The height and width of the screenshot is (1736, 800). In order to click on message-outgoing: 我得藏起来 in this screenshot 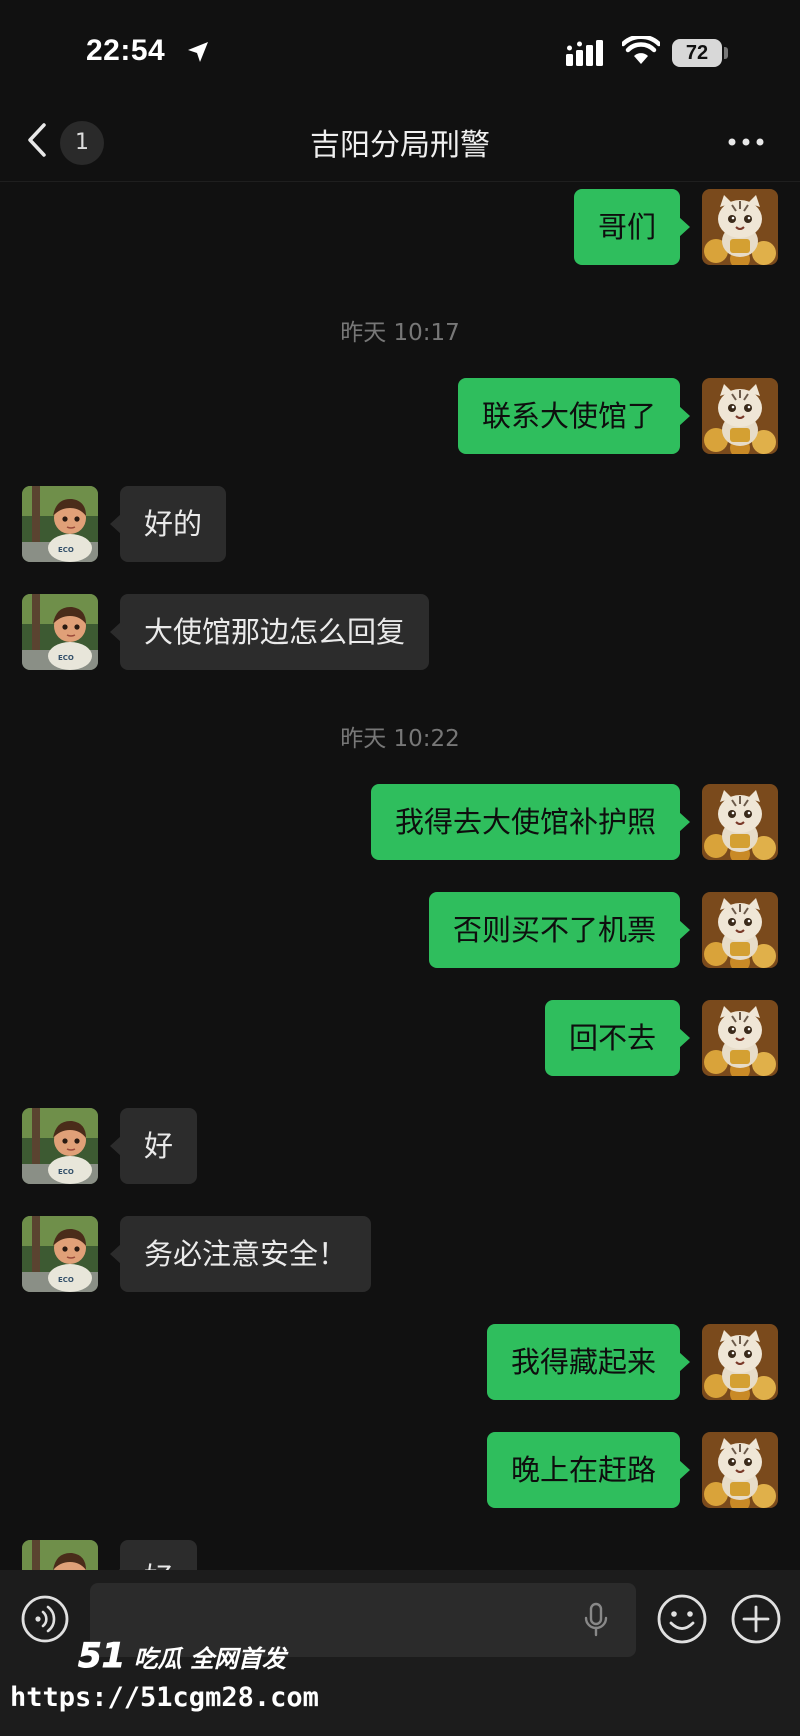, I will do `click(632, 1362)`.